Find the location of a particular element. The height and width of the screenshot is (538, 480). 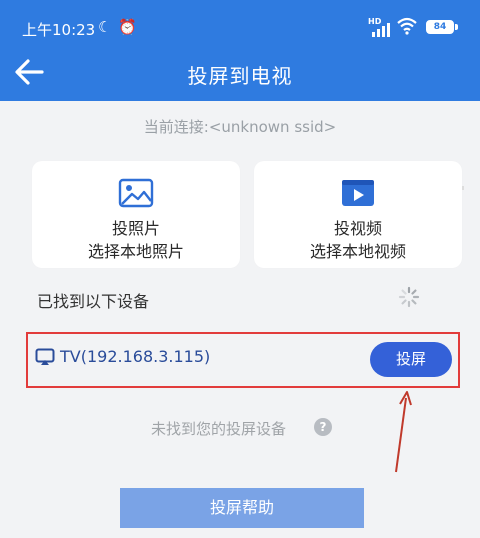

not-found-text: 未找到您的投屏设备 is located at coordinates (219, 429).